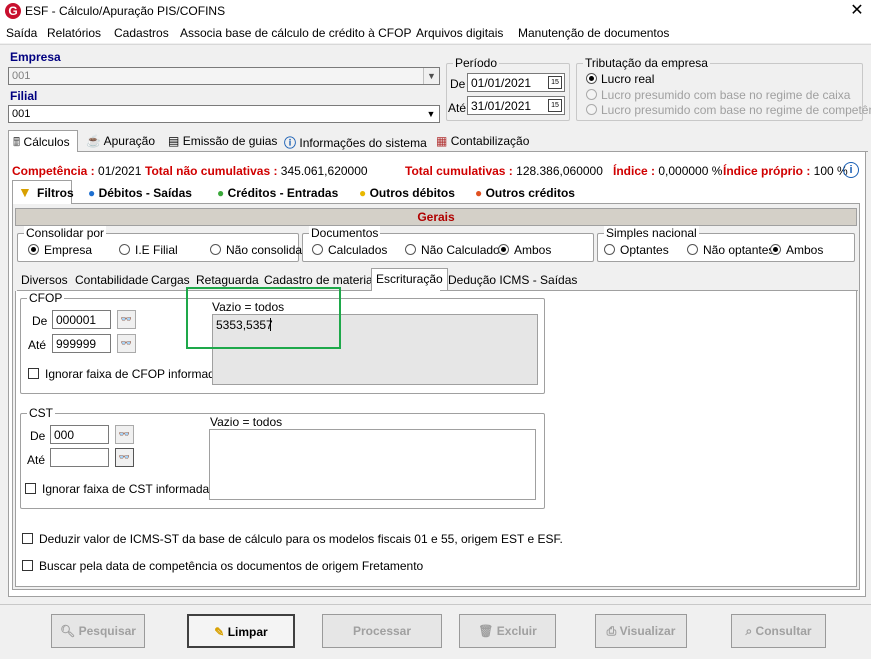 Image resolution: width=871 pixels, height=659 pixels. Describe the element at coordinates (785, 171) in the screenshot. I see `status-indice-proprio: Índice próprio : 100 %` at that location.